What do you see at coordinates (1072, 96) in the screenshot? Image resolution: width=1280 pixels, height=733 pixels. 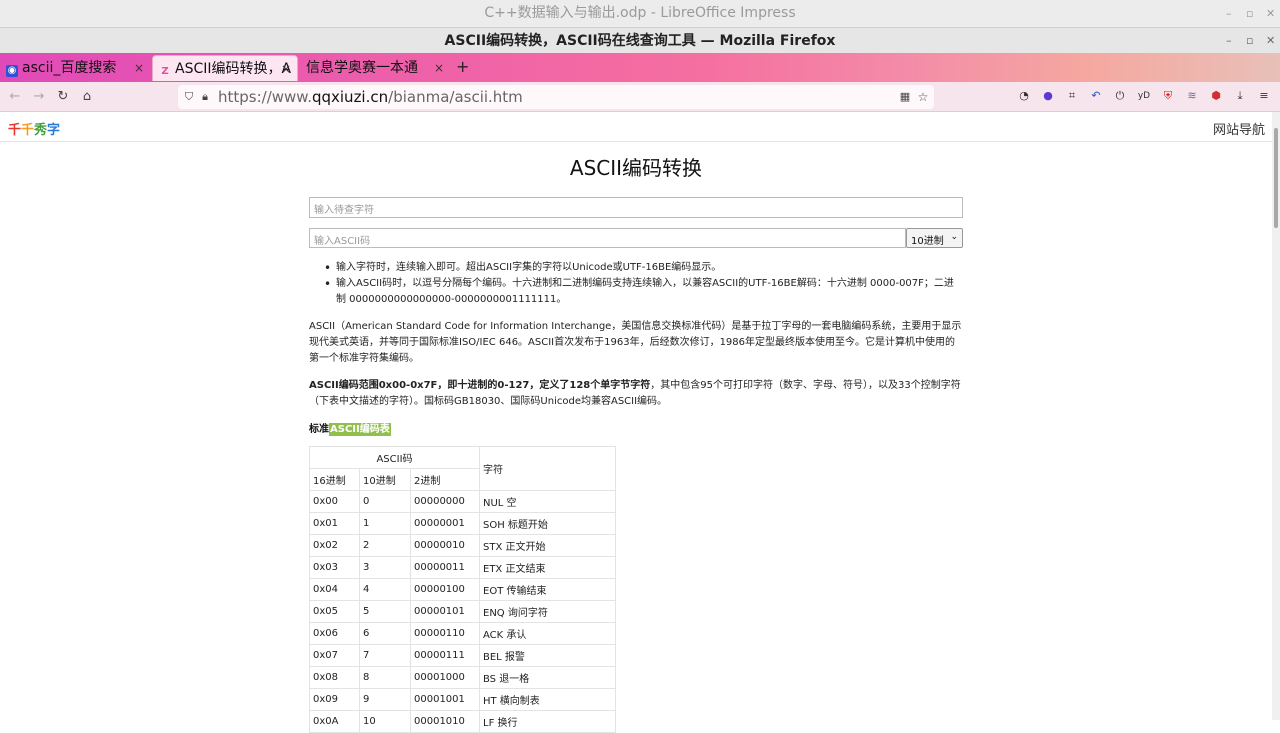 I see `crop-icon: ⌗` at bounding box center [1072, 96].